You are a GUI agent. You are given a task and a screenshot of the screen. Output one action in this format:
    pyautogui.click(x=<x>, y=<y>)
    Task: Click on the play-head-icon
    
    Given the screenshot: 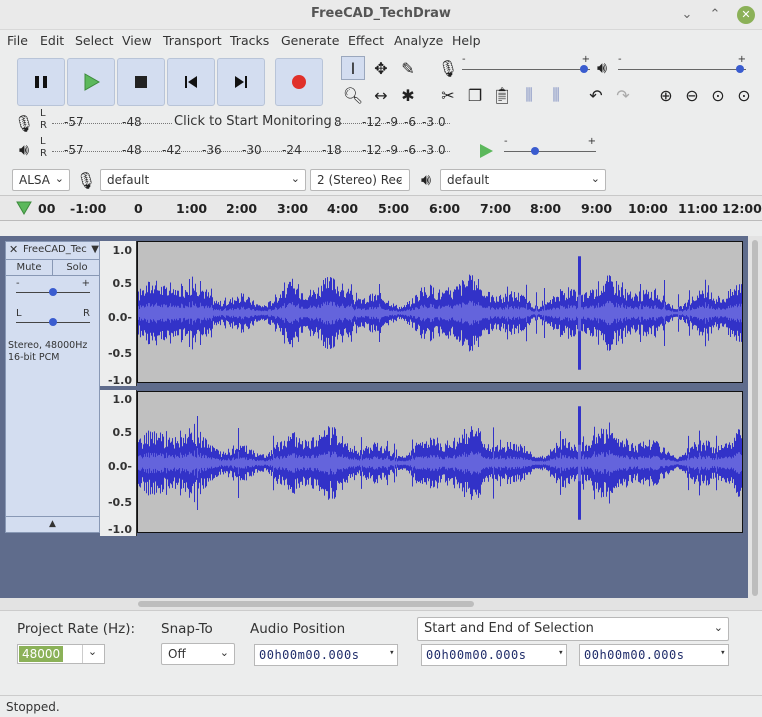 What is the action you would take?
    pyautogui.click(x=24, y=208)
    